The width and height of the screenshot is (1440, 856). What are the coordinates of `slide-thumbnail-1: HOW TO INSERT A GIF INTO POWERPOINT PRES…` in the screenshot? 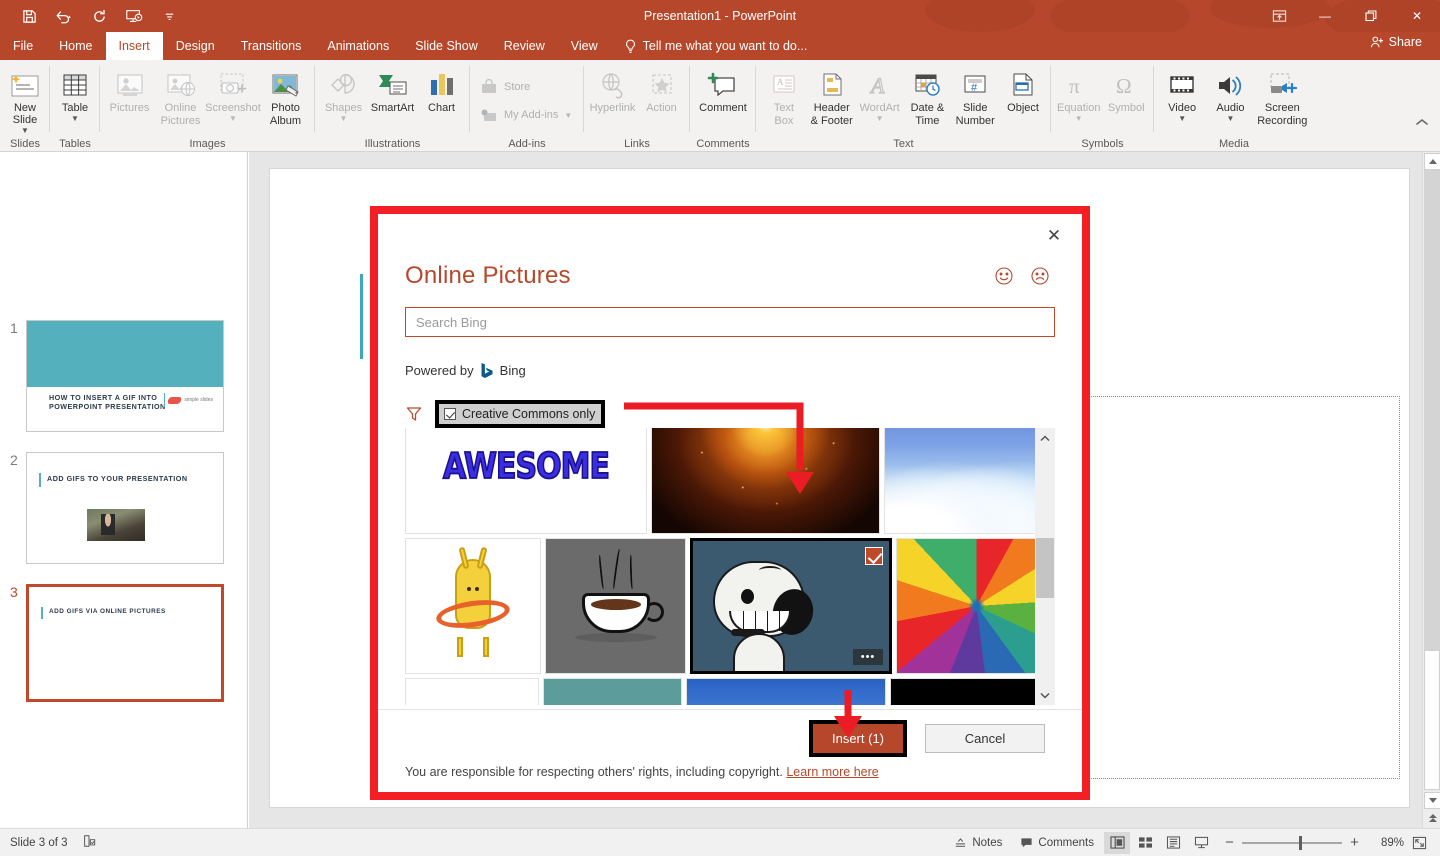 It's located at (125, 376).